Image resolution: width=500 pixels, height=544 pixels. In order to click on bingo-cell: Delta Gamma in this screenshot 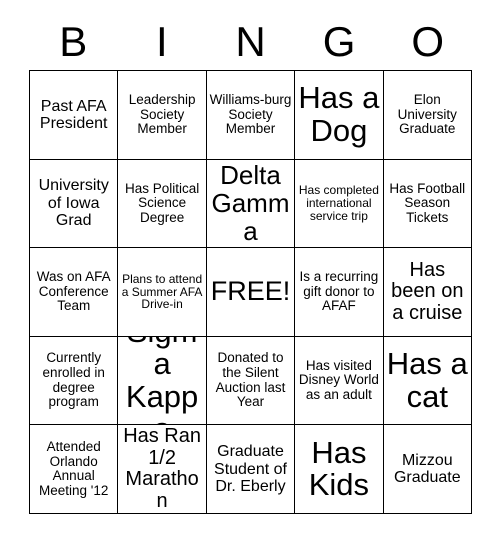, I will do `click(251, 204)`.